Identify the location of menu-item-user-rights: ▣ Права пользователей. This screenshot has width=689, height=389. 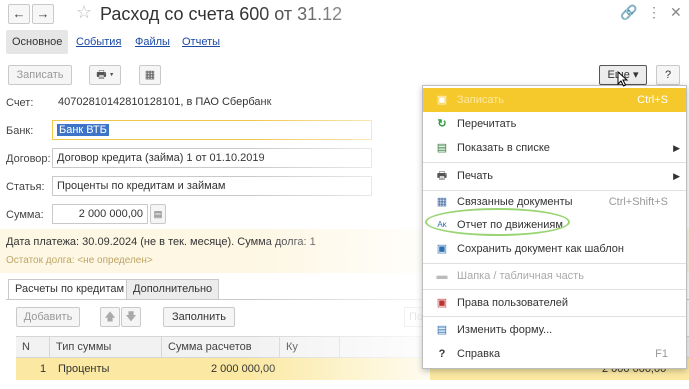
(554, 303).